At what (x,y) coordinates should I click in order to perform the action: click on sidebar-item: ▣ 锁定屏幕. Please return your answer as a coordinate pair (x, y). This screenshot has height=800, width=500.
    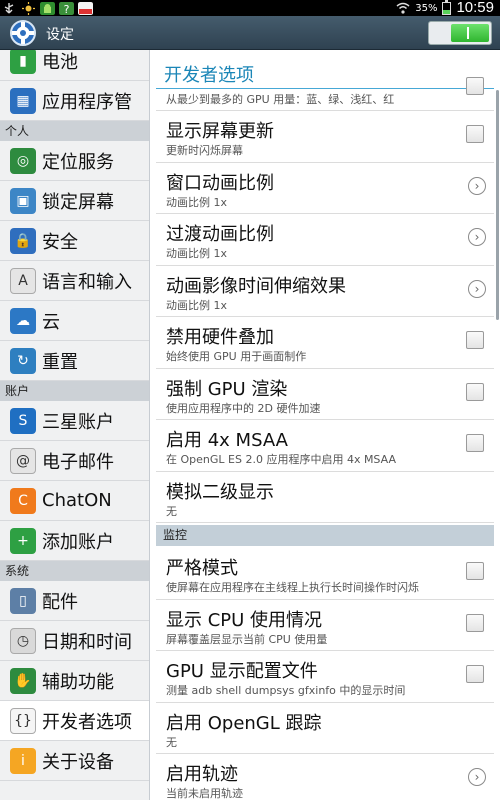
    Looking at the image, I should click on (74, 201).